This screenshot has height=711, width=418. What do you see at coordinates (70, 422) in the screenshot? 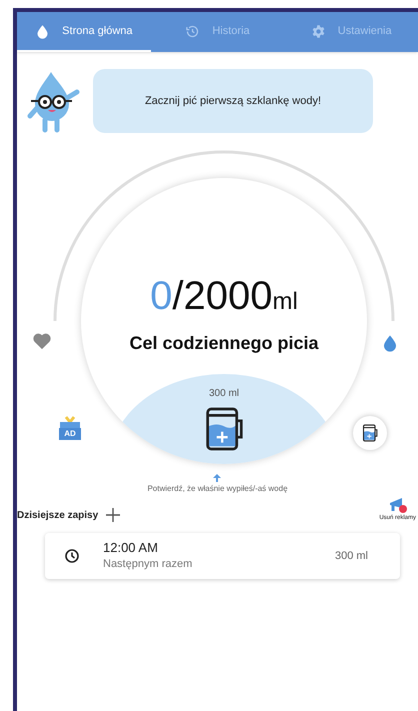
I see `gift-icon` at bounding box center [70, 422].